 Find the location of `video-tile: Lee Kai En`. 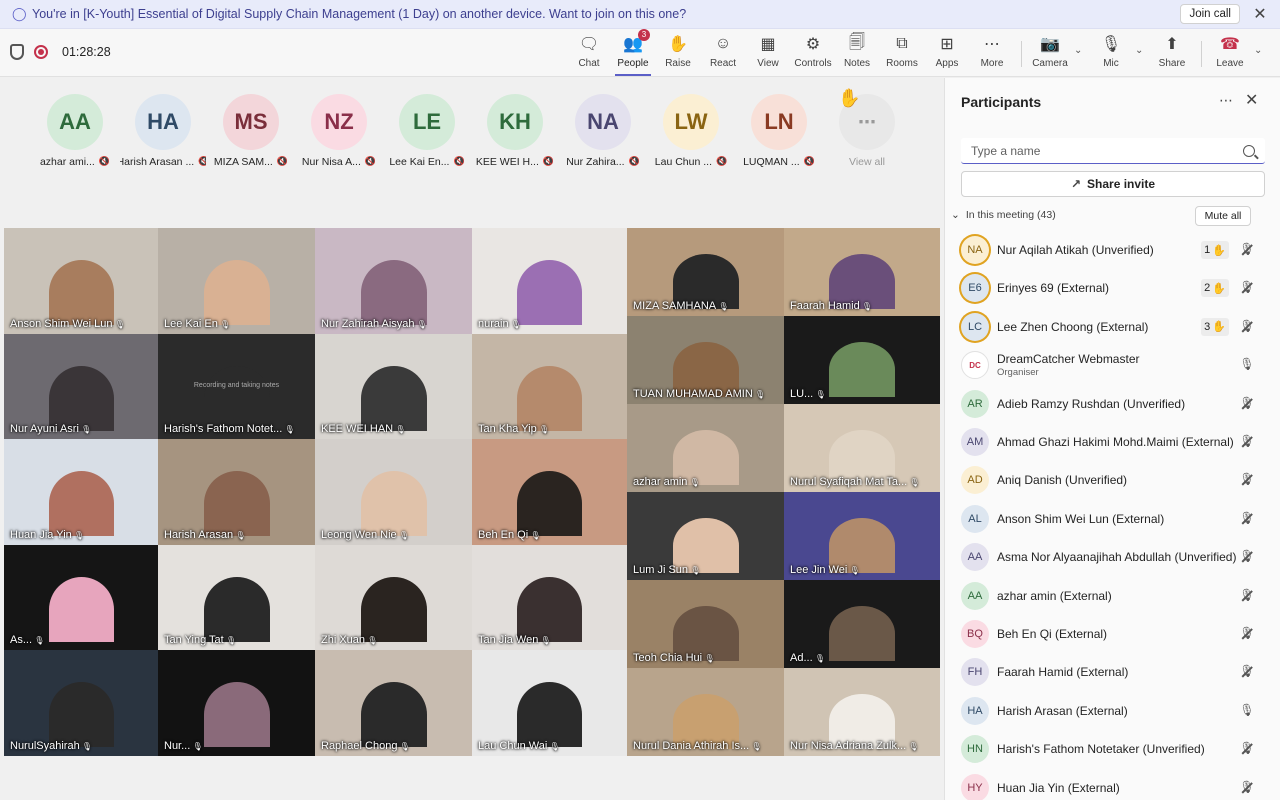

video-tile: Lee Kai En is located at coordinates (236, 281).